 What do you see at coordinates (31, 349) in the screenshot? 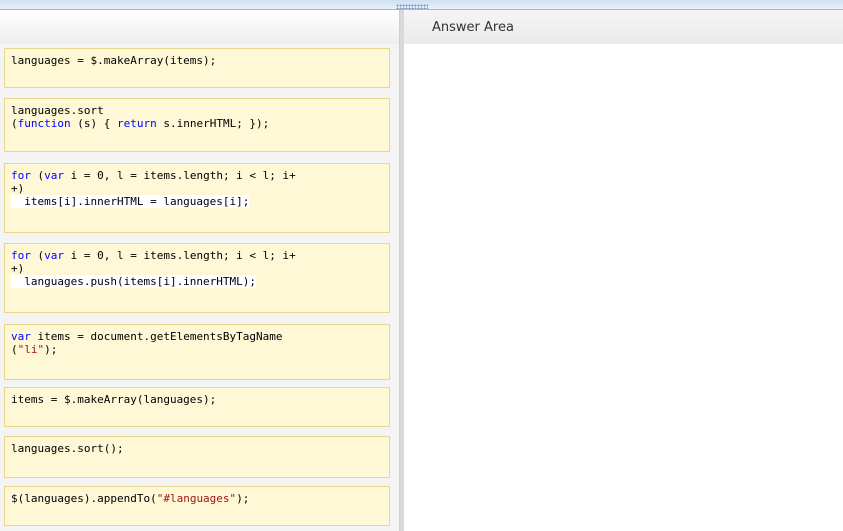
I see `code-string: "li"` at bounding box center [31, 349].